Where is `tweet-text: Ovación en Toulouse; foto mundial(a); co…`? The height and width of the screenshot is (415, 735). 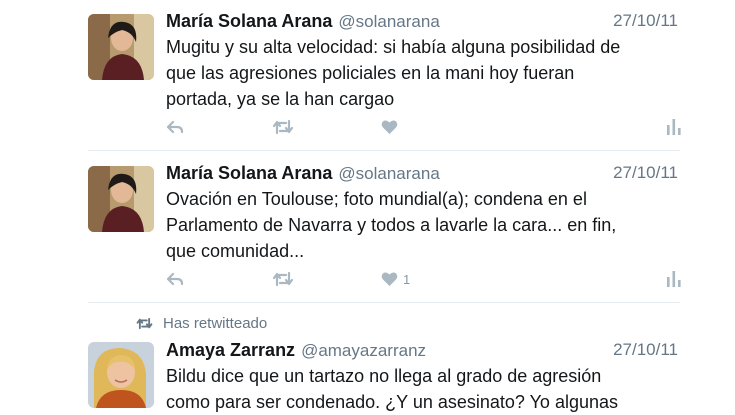 tweet-text: Ovación en Toulouse; foto mundial(a); co… is located at coordinates (391, 225).